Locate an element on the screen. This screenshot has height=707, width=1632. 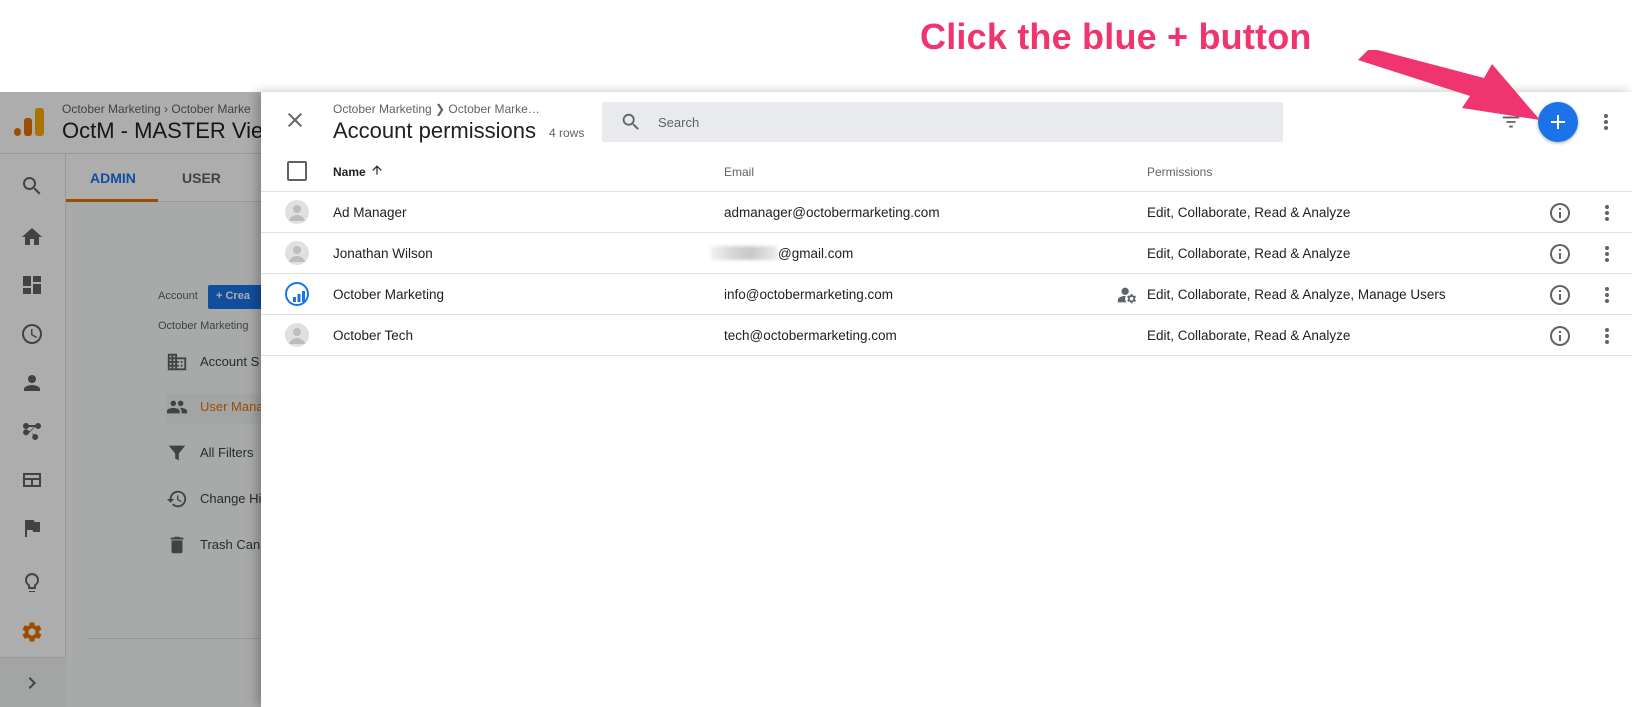
sort-arrow-up-icon is located at coordinates (377, 170).